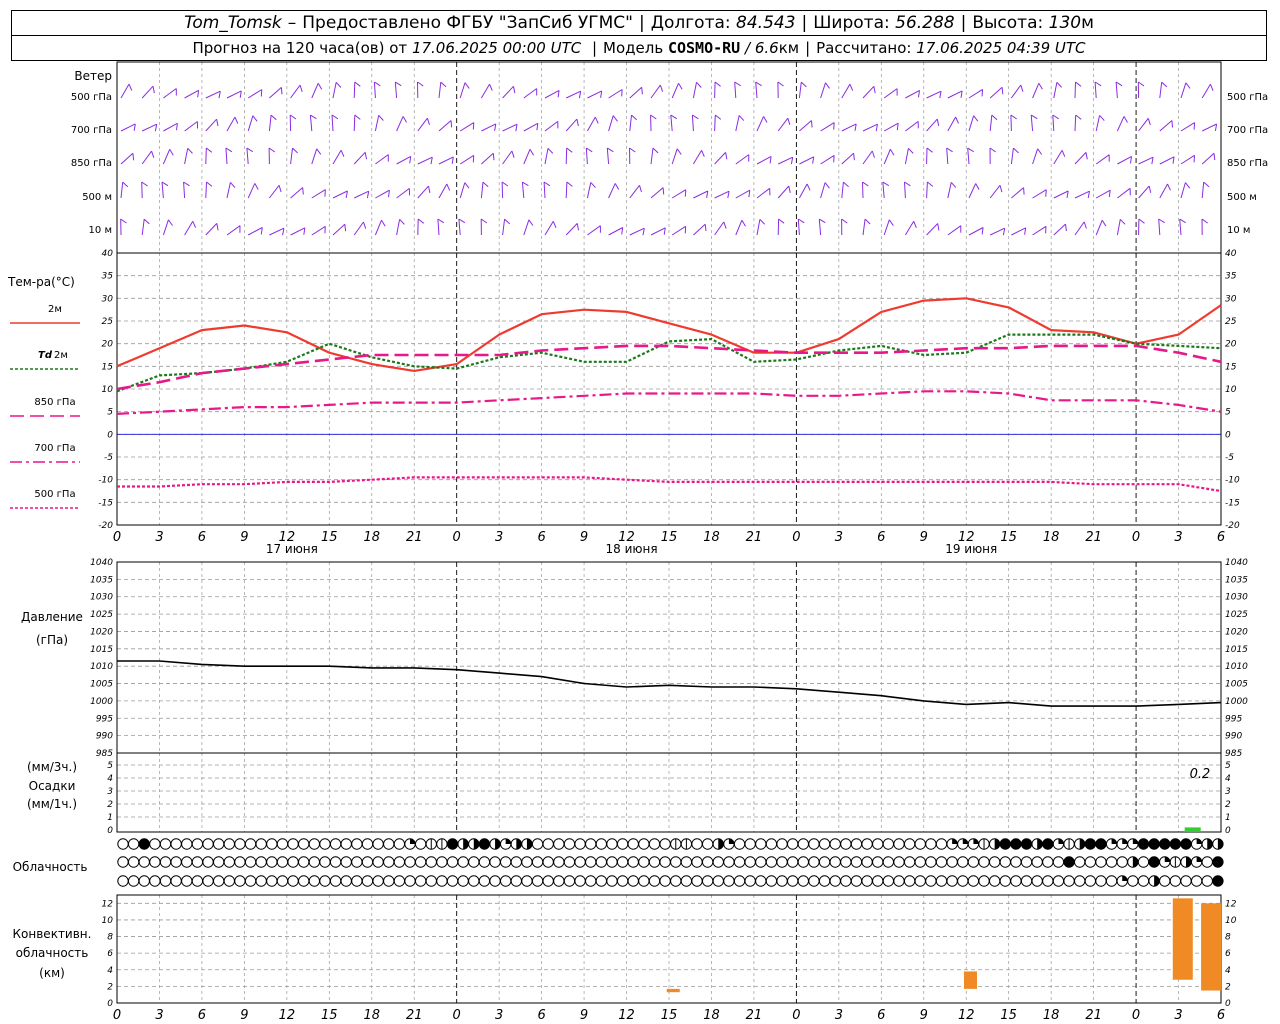 The width and height of the screenshot is (1280, 1024). Describe the element at coordinates (1182, 939) in the screenshot. I see `convective-bar` at that location.